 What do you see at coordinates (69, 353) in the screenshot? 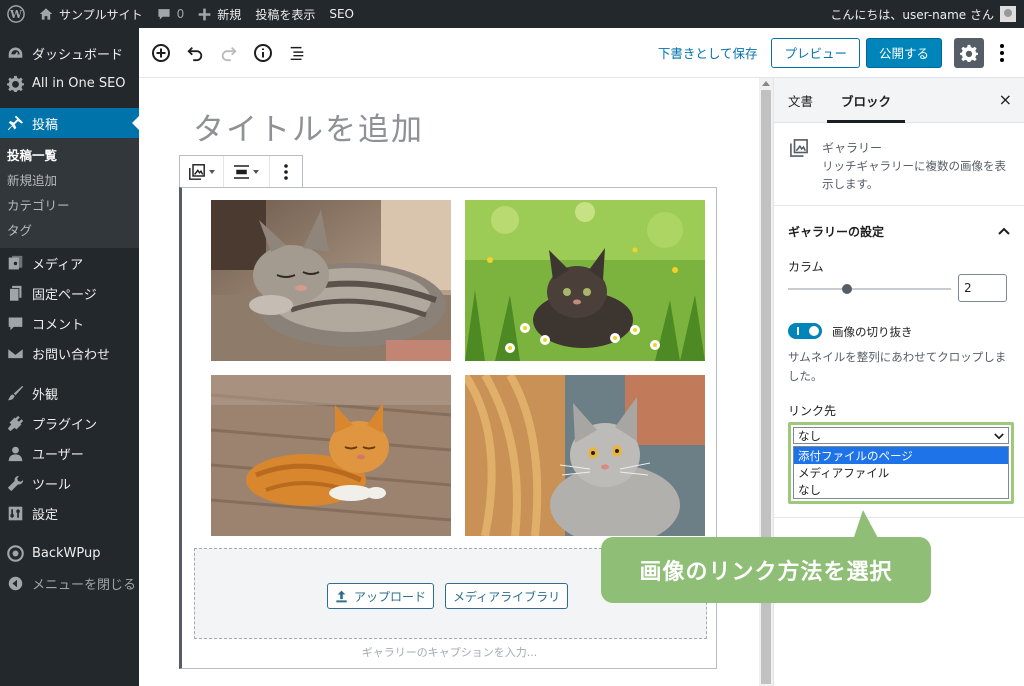
I see `menu-contact: お問い合わせ` at bounding box center [69, 353].